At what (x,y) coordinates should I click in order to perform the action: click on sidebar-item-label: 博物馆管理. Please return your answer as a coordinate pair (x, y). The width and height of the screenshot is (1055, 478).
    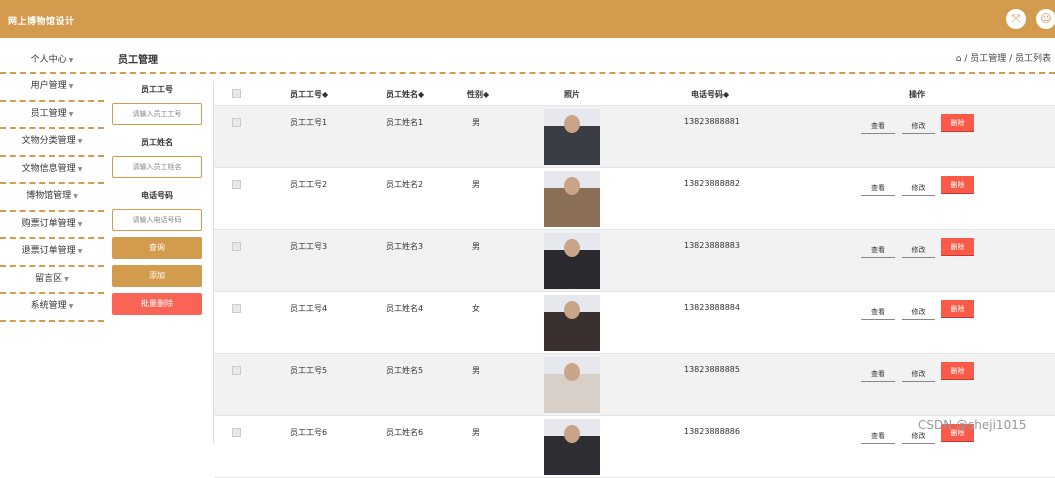
    Looking at the image, I should click on (49, 196).